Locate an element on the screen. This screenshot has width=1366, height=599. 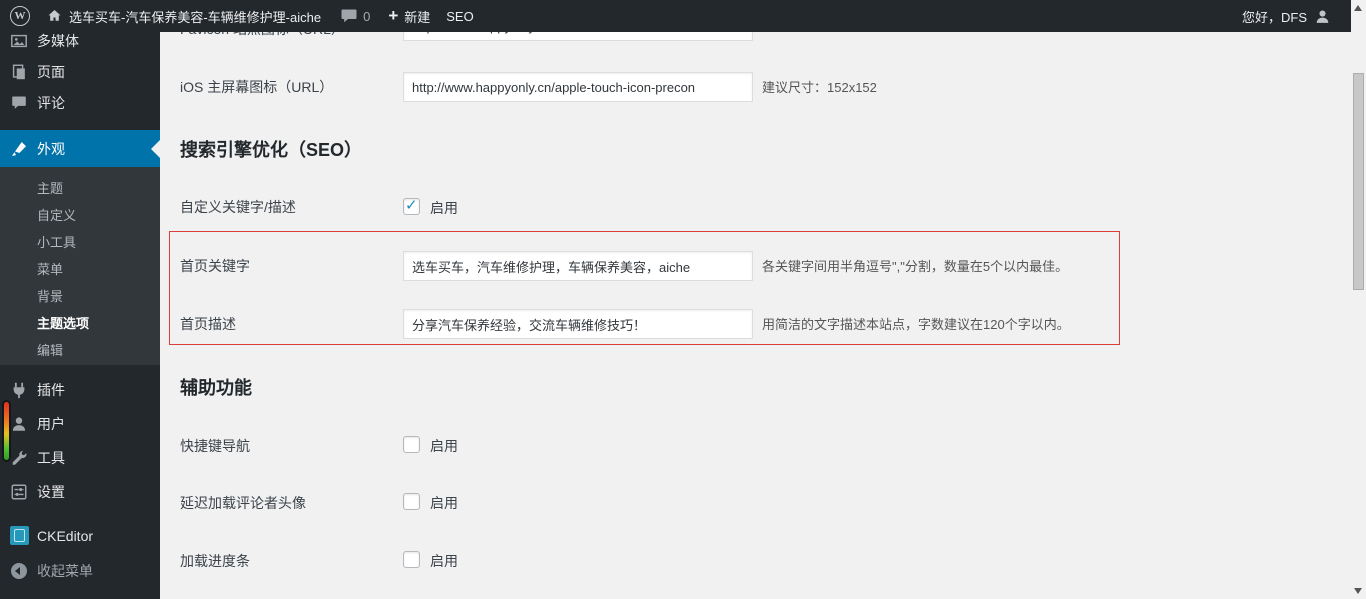
scrollbar-down-arrow is located at coordinates (1358, 591).